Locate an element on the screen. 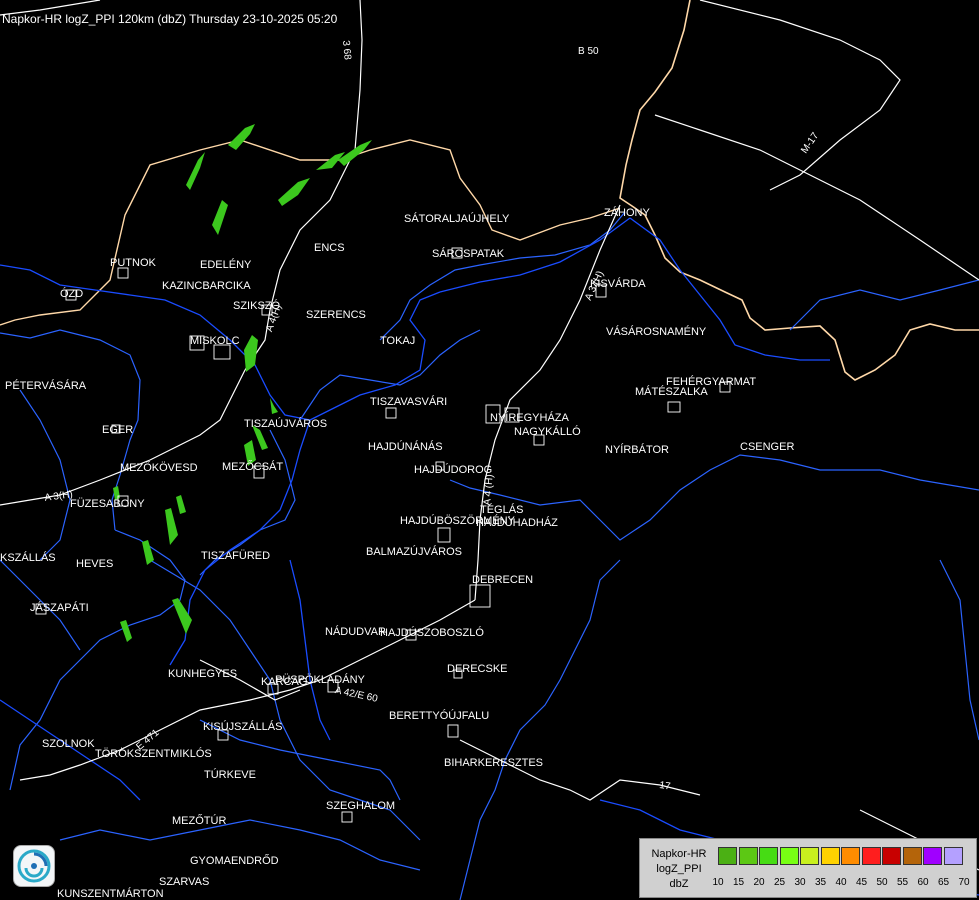 The height and width of the screenshot is (900, 979). legend-tick-label: 30 is located at coordinates (800, 882).